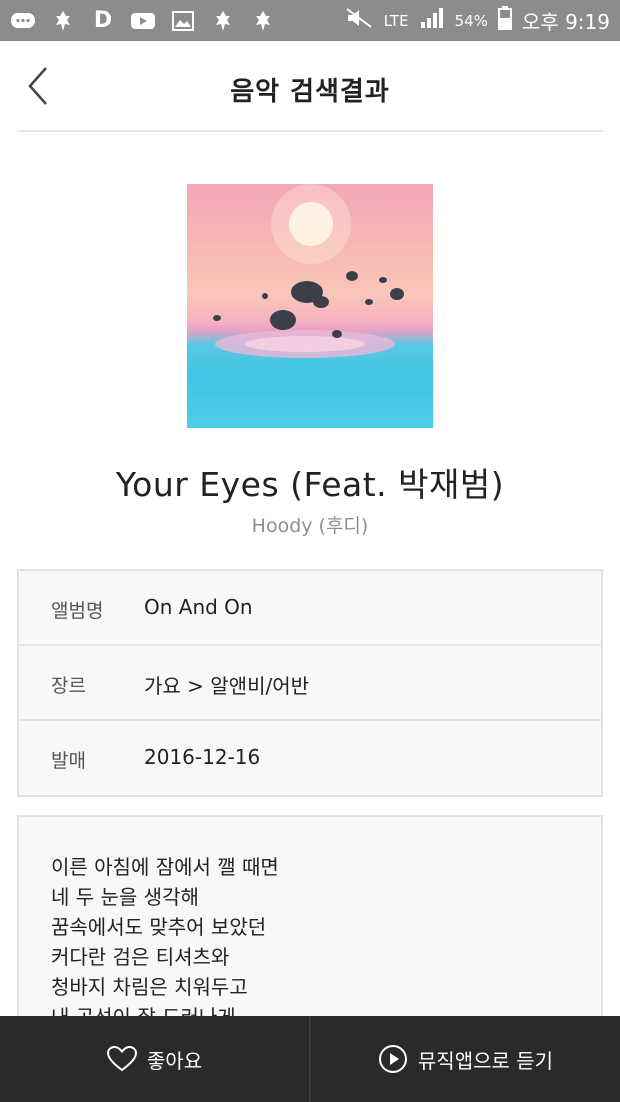  I want to click on info-row-genre: 장르 가요 > 알앤비/어반, so click(310, 683).